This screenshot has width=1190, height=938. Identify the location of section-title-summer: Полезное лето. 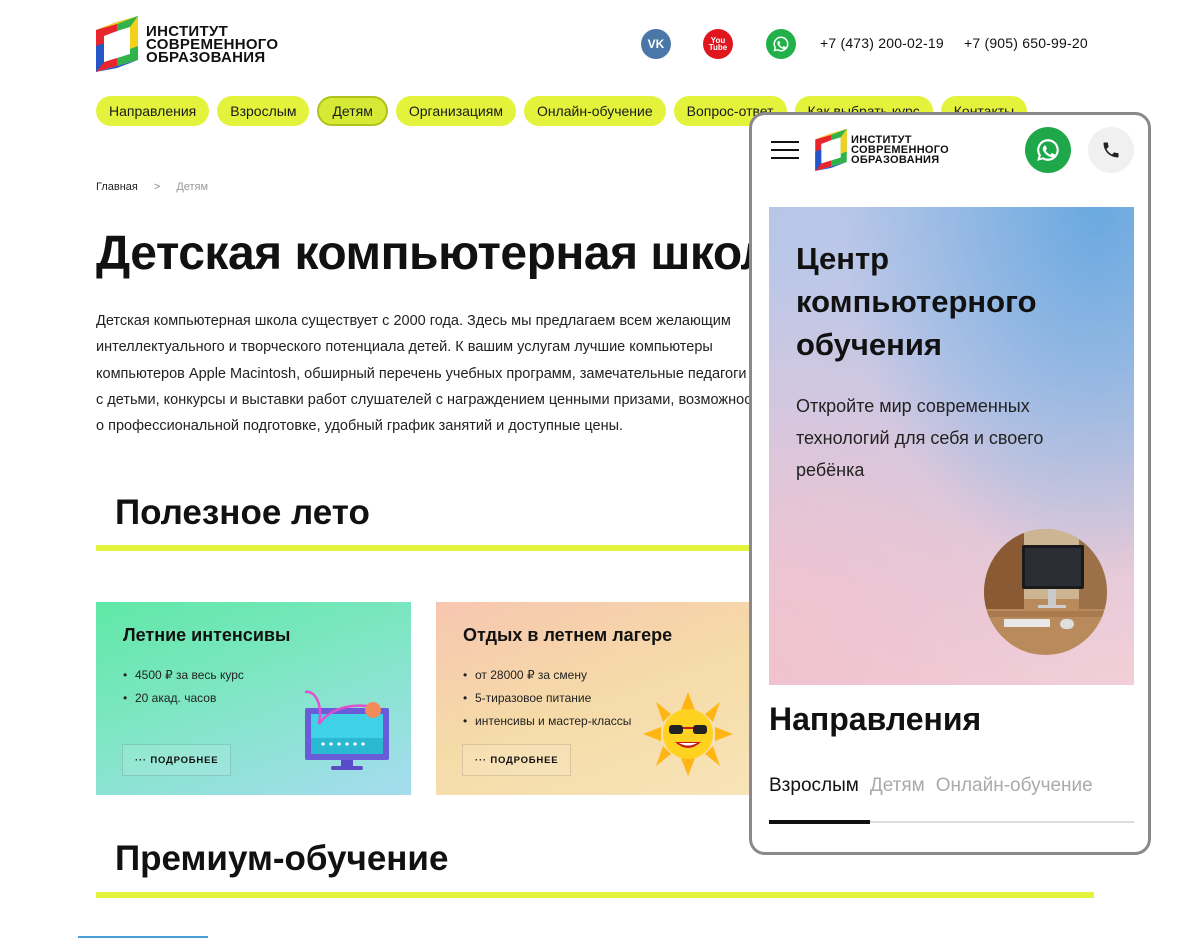
(242, 512).